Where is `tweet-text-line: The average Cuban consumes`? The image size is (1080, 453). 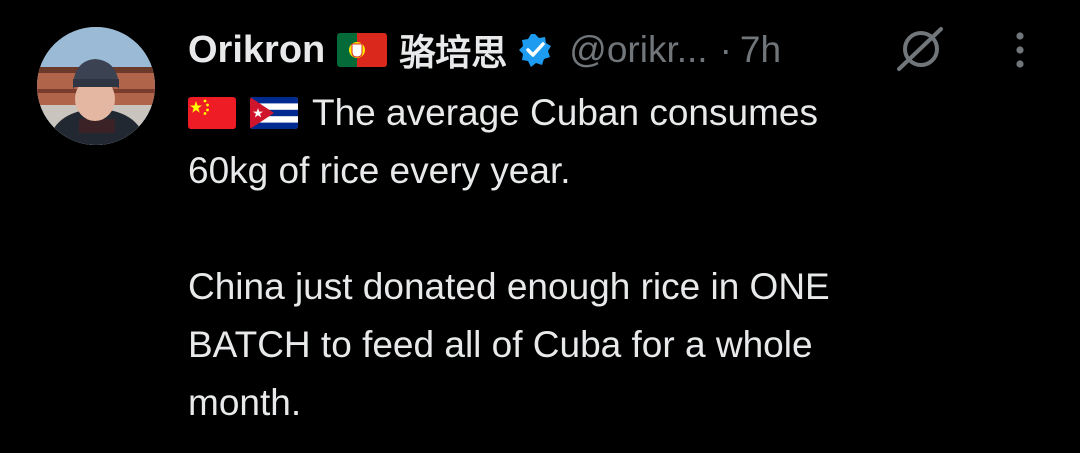 tweet-text-line: The average Cuban consumes is located at coordinates (618, 113).